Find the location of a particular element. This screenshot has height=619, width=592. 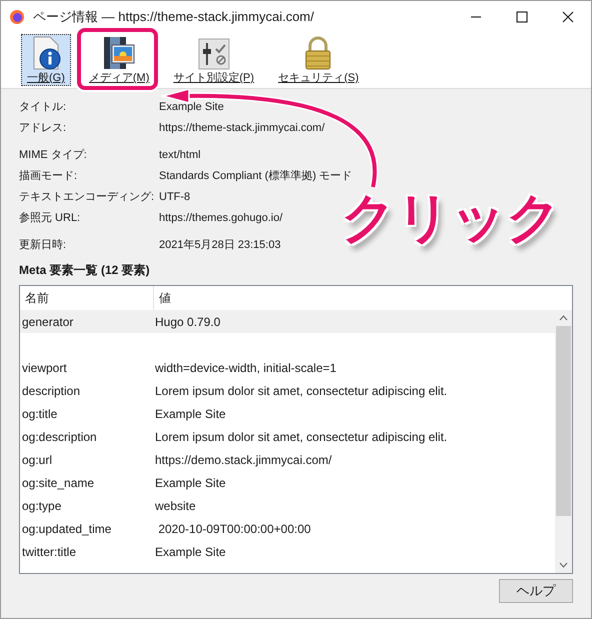

field-value: UTF-8 is located at coordinates (174, 198).